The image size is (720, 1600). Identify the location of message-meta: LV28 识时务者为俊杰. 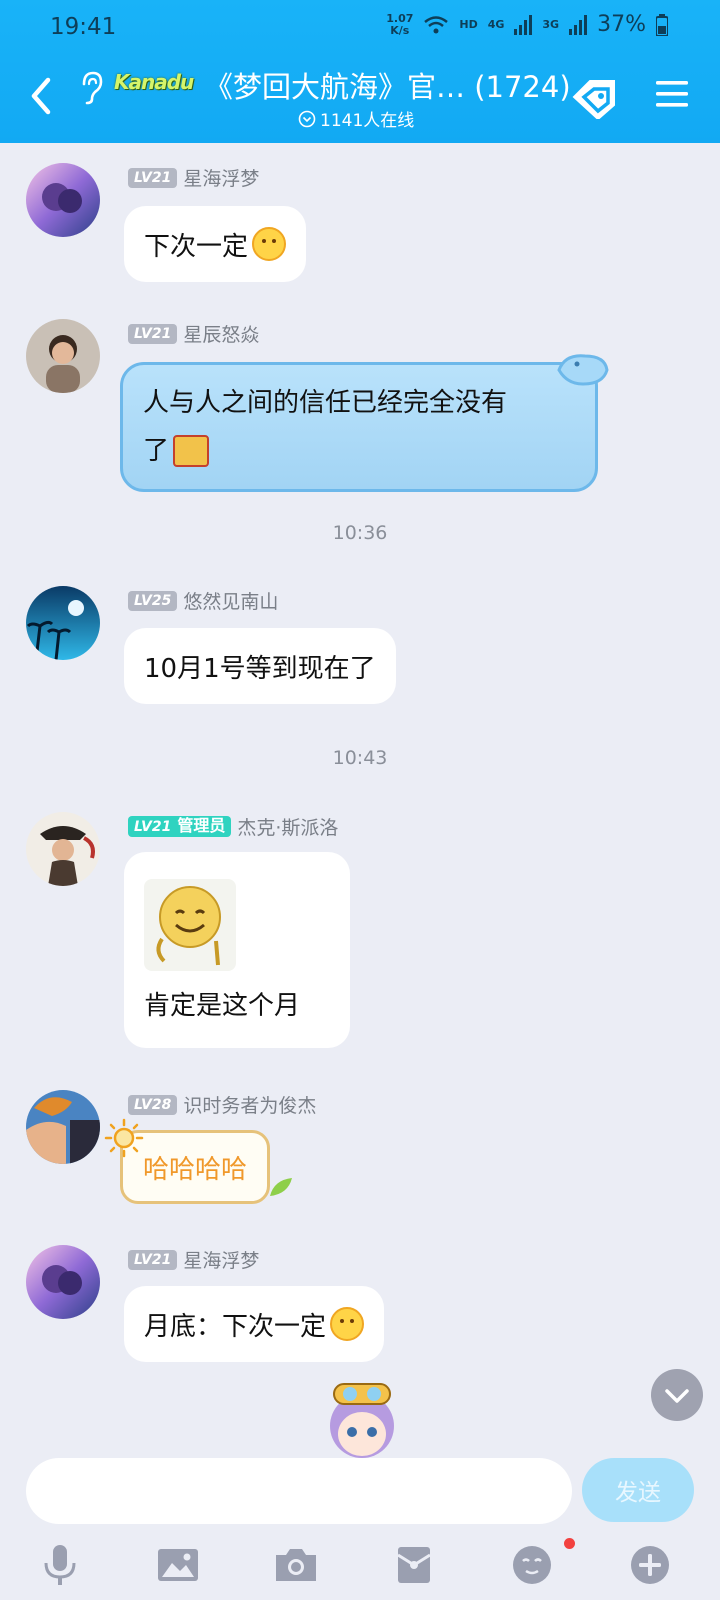
(222, 1104).